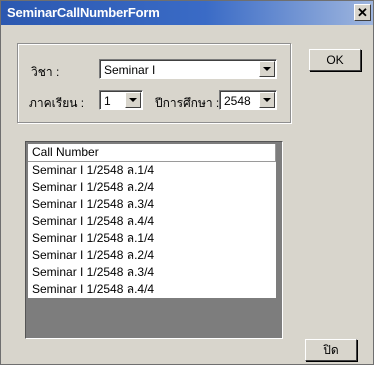 The height and width of the screenshot is (372, 376). I want to click on year-label: ปีการศึกษา :, so click(187, 103).